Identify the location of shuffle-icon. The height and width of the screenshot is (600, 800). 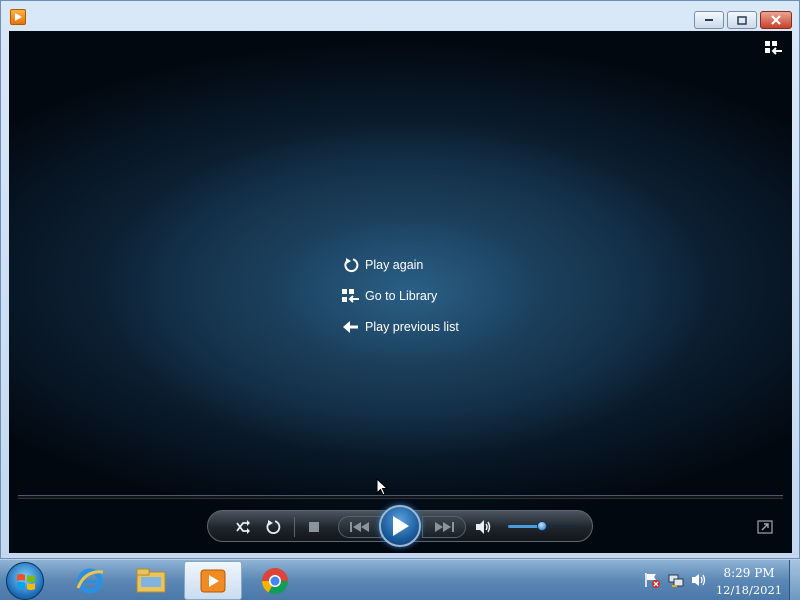
(243, 527).